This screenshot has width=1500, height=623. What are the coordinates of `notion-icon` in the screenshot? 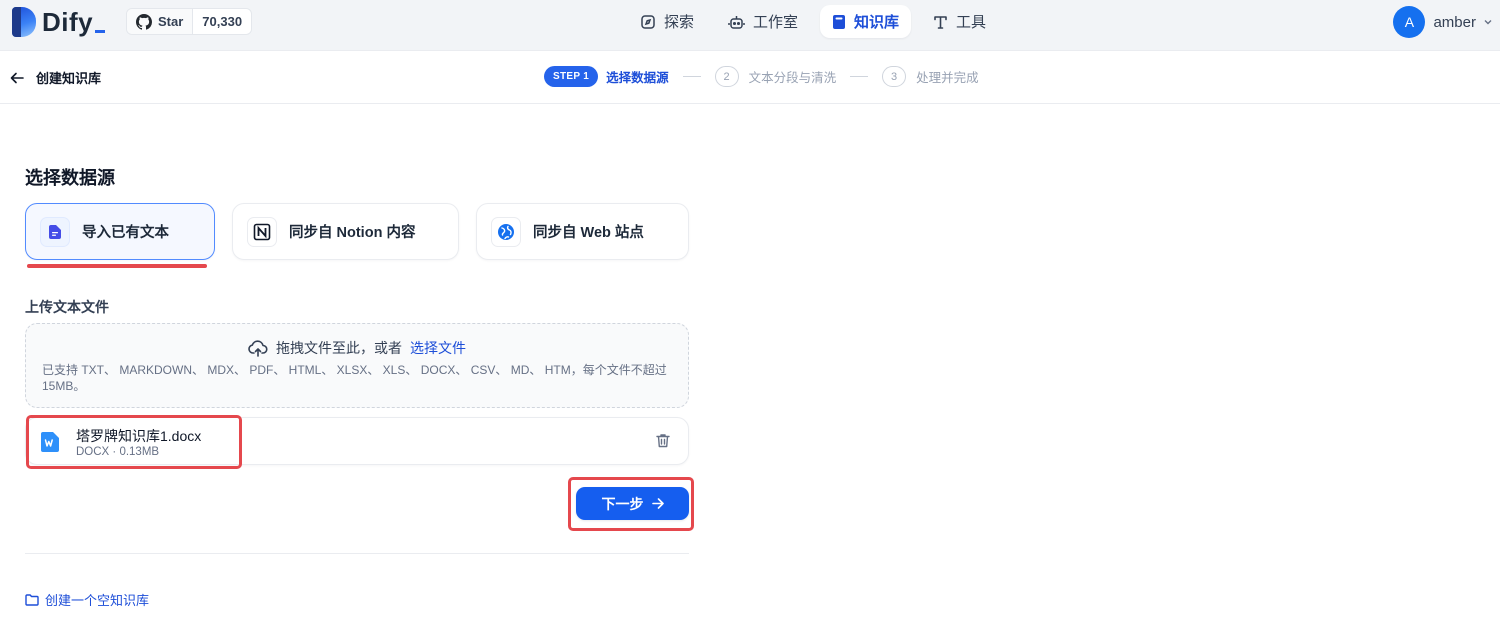 It's located at (262, 231).